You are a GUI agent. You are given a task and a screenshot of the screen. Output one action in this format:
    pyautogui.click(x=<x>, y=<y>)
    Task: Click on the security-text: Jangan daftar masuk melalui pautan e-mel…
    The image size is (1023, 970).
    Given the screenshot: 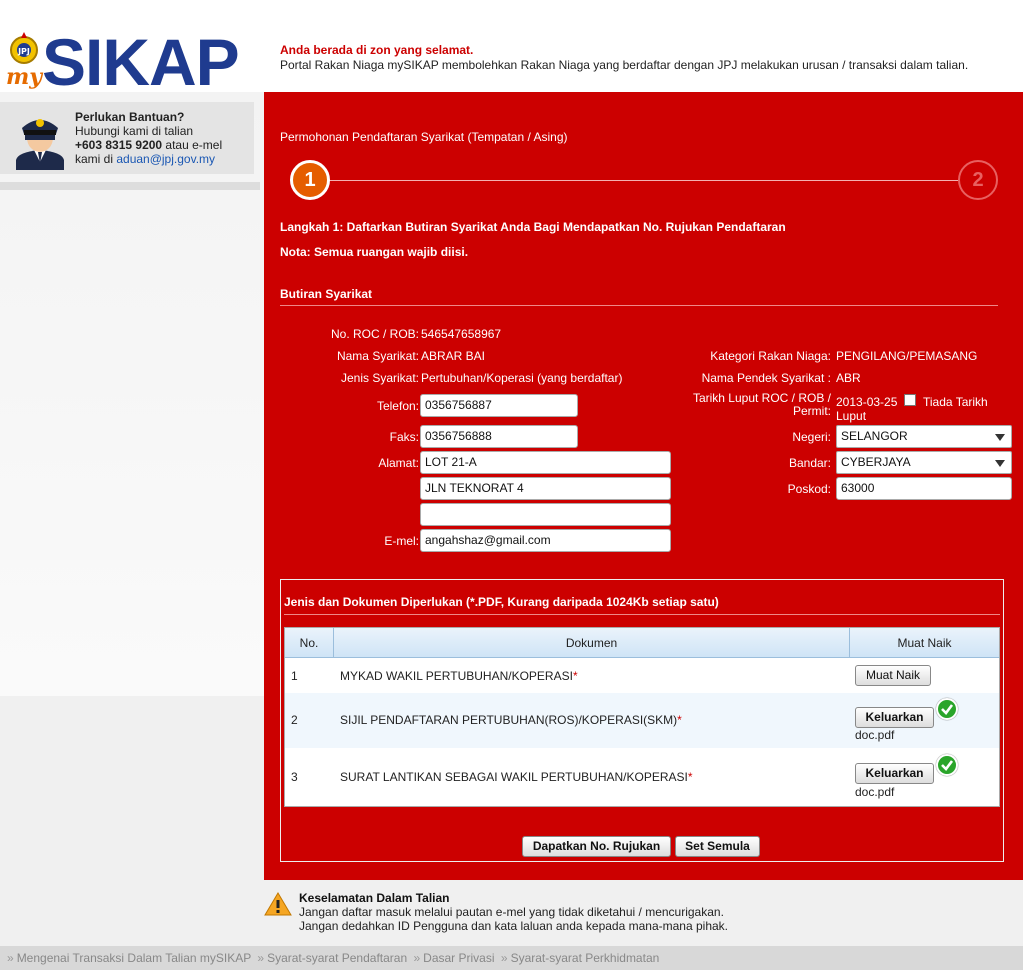 What is the action you would take?
    pyautogui.click(x=513, y=919)
    